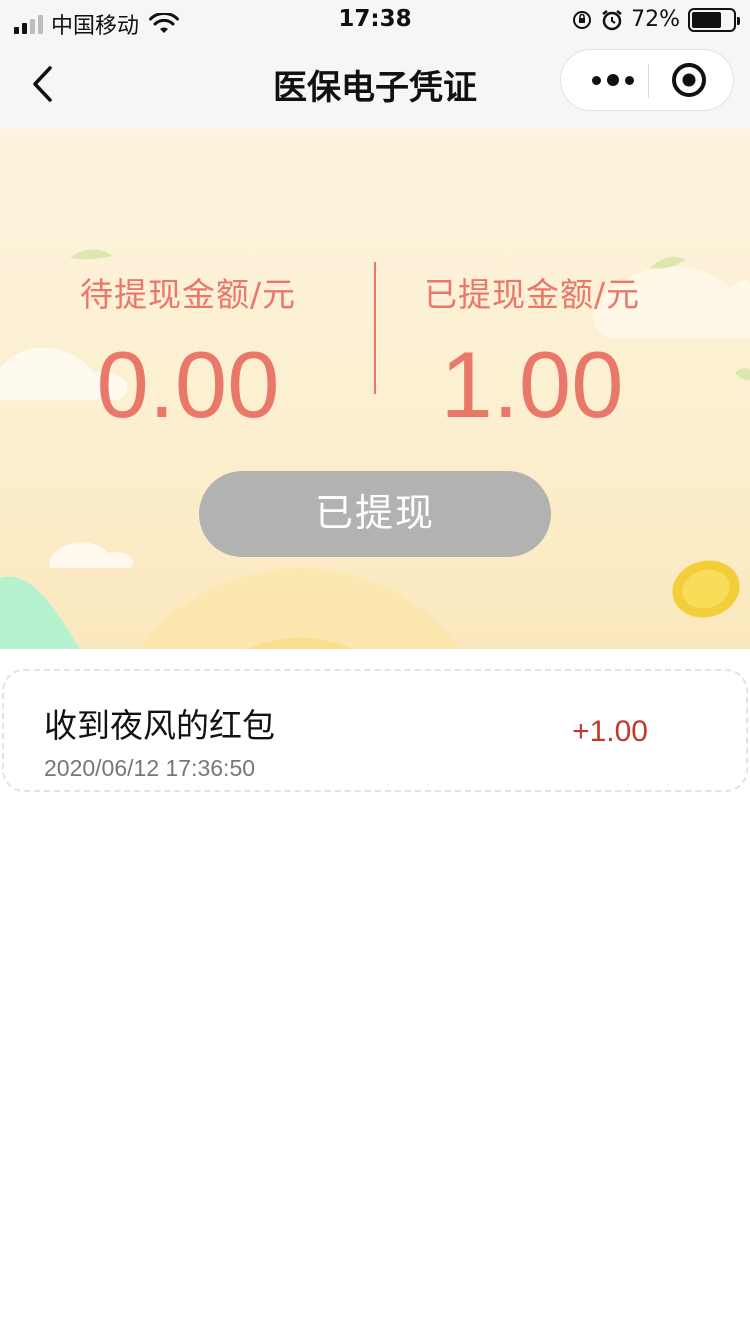 This screenshot has width=750, height=1334. I want to click on status-right: 72%, so click(655, 19).